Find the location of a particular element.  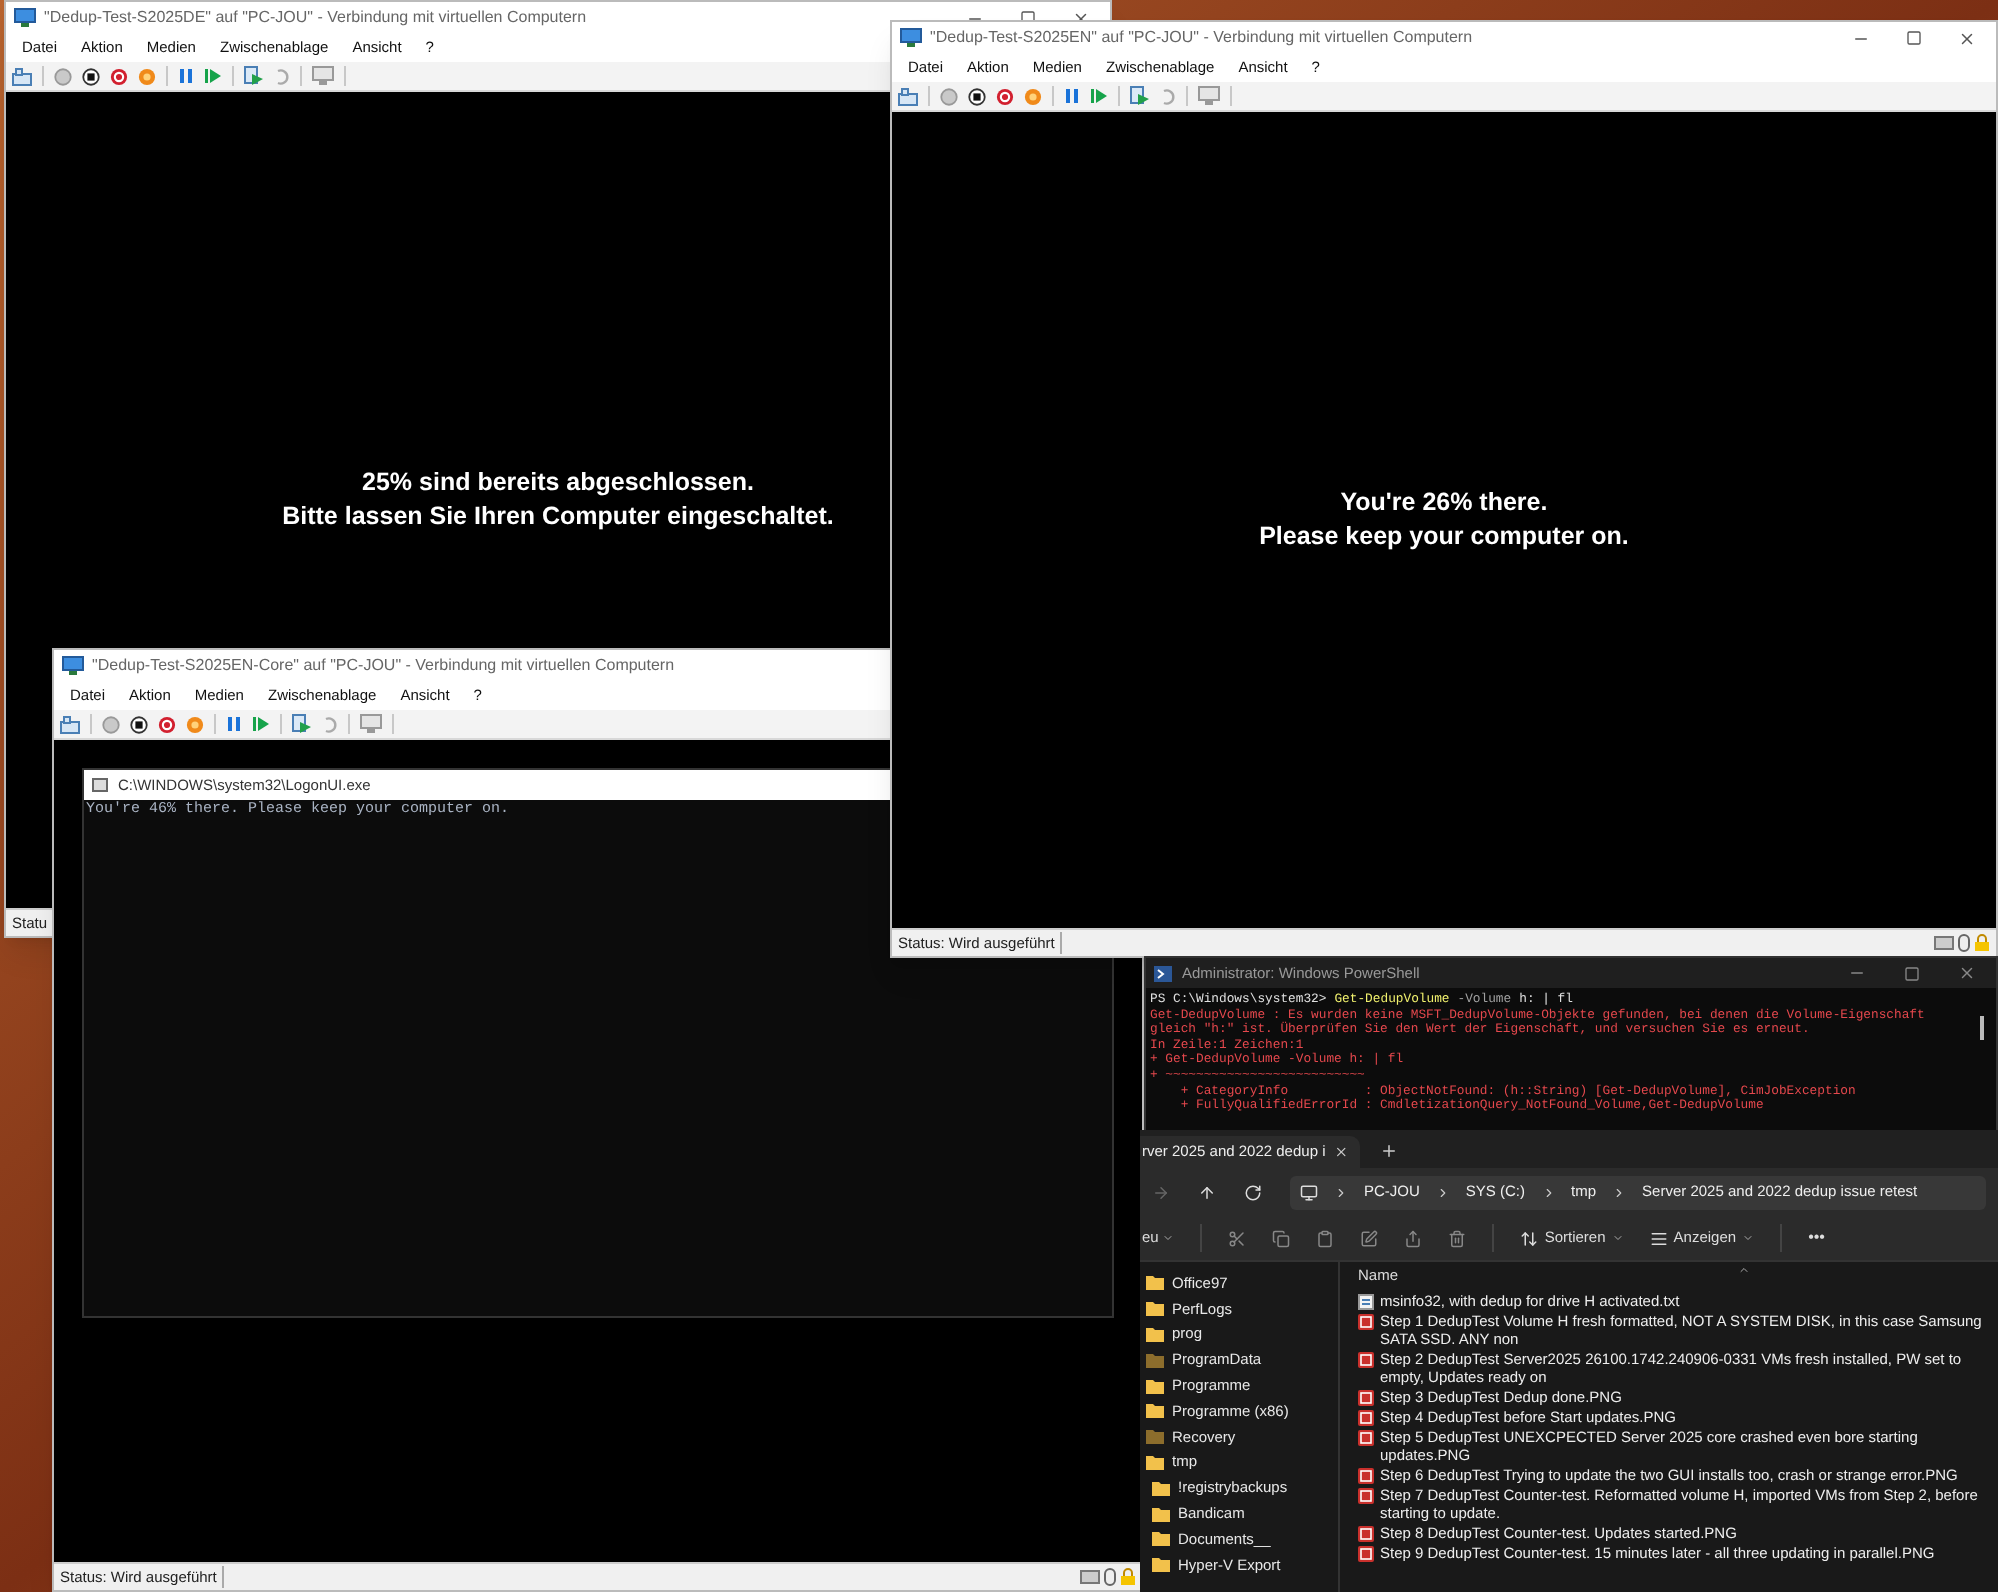

refresh-icon is located at coordinates (1253, 1192).